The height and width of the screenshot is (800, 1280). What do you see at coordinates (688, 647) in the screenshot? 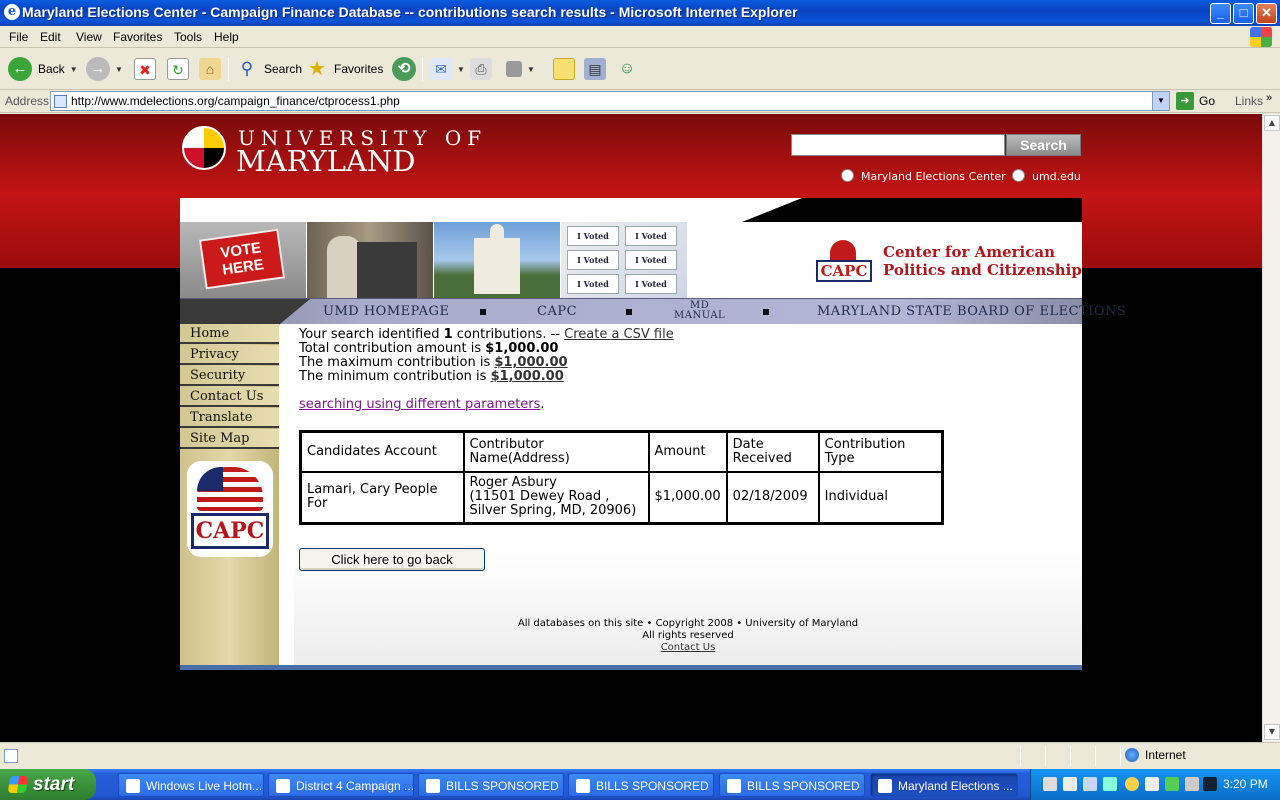
I see `footer-contact-link: Contact Us` at bounding box center [688, 647].